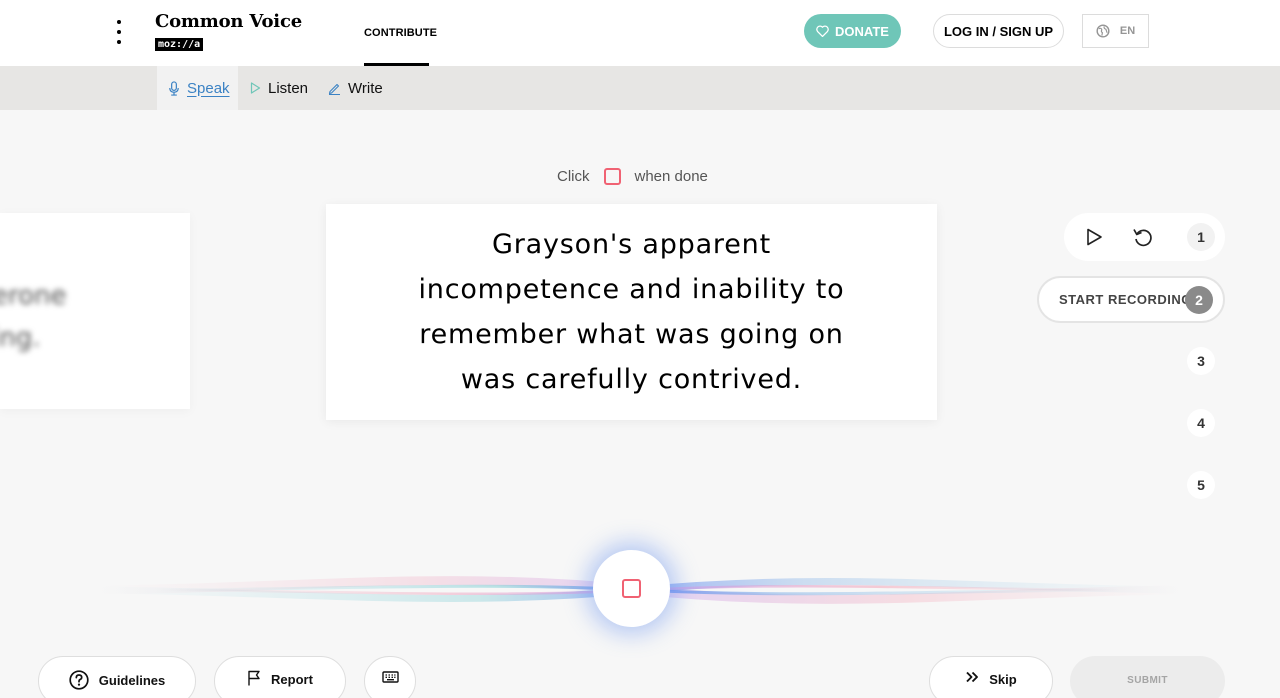 The image size is (1280, 698). I want to click on tab-write-label: Write, so click(365, 88).